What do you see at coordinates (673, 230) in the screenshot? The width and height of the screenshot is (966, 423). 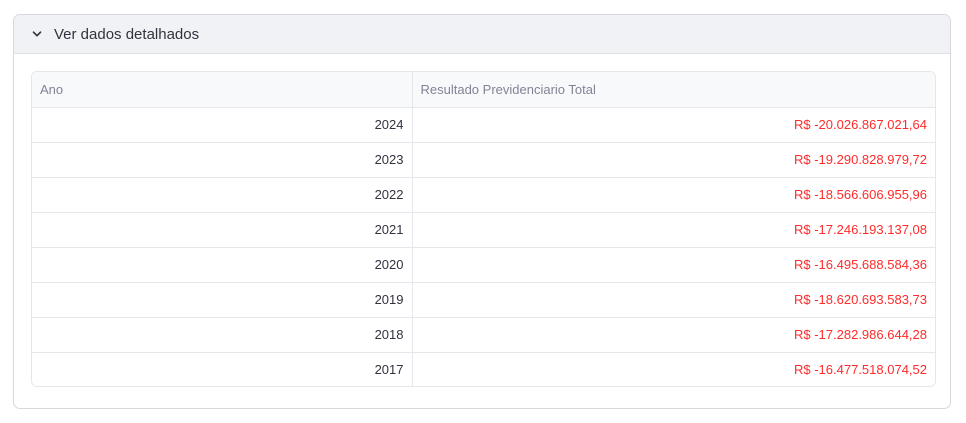 I see `cell-resultado: R$ -17.246.193.137,08` at bounding box center [673, 230].